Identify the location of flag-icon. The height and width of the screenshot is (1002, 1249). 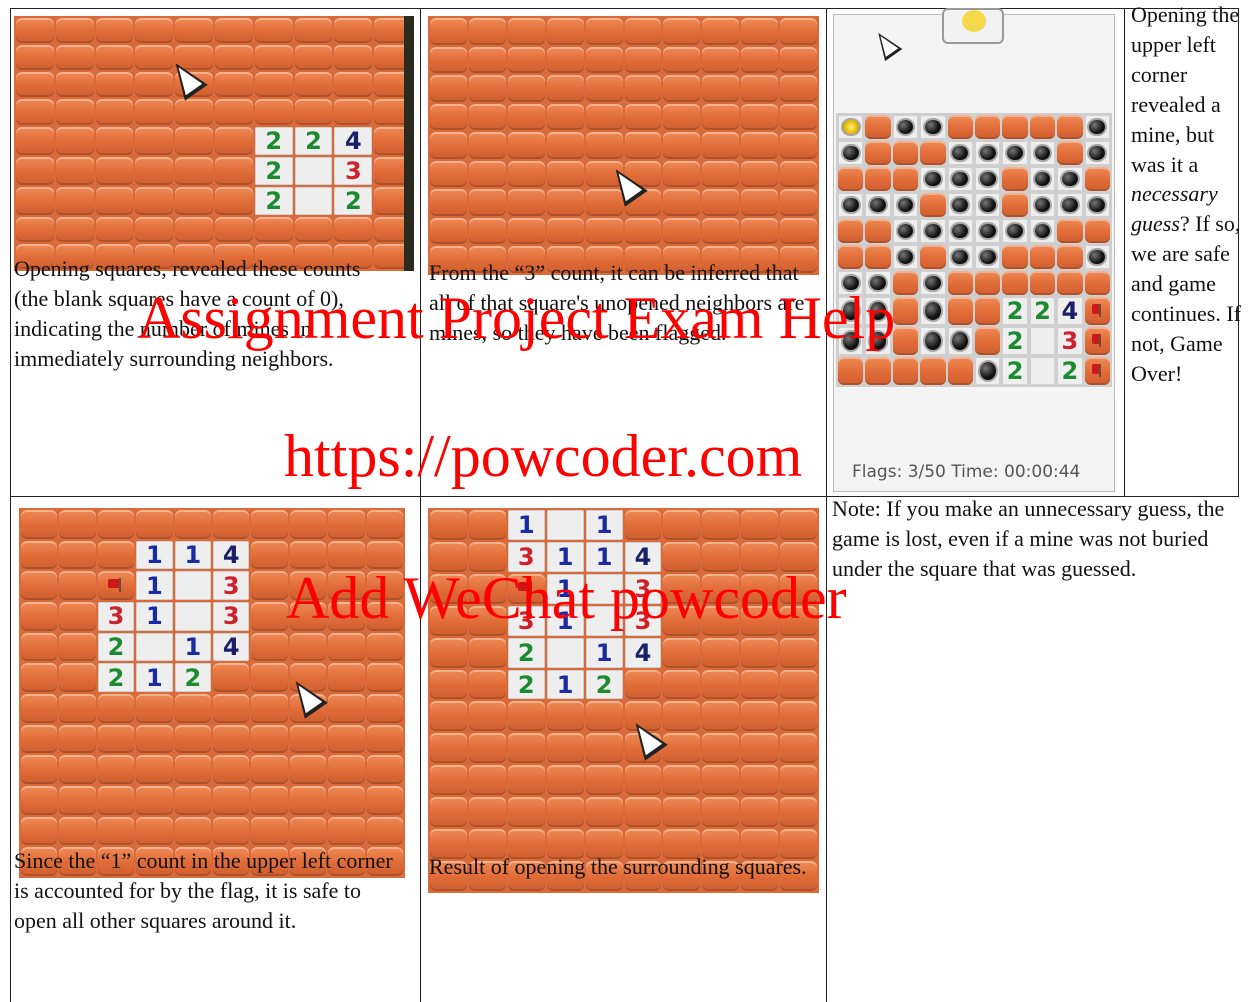
(1097, 341).